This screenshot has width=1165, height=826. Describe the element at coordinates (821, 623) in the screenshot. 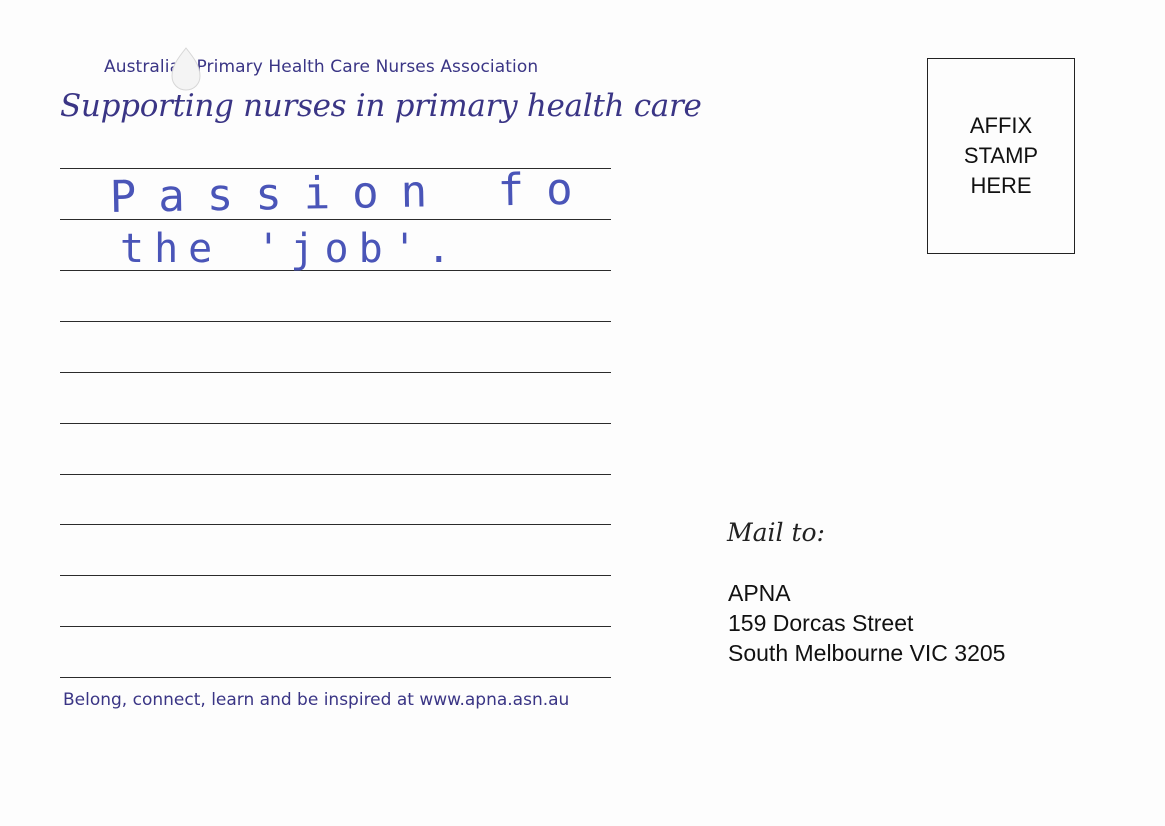

I see `address-line: 159 Dorcas Street` at that location.